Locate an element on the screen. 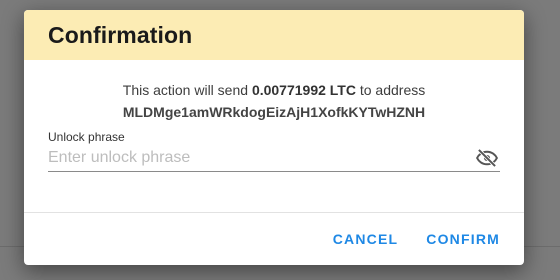 This screenshot has width=560, height=280. unlock-phrase-field: Unlock phrase is located at coordinates (274, 151).